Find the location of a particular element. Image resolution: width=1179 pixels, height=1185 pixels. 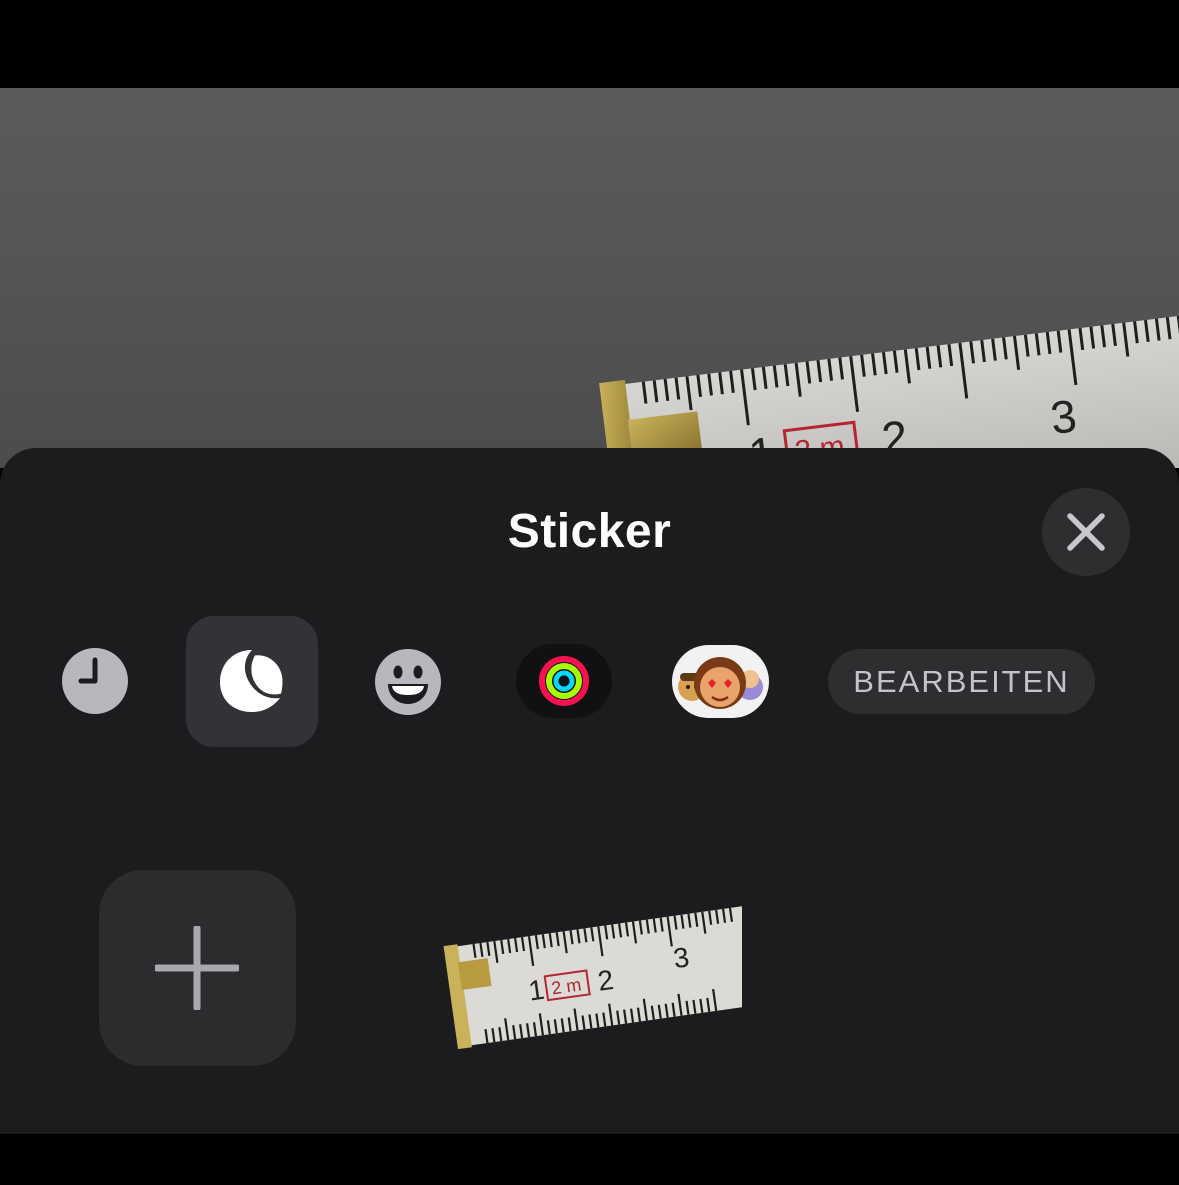

sticker-badge: 2 m is located at coordinates (566, 986).